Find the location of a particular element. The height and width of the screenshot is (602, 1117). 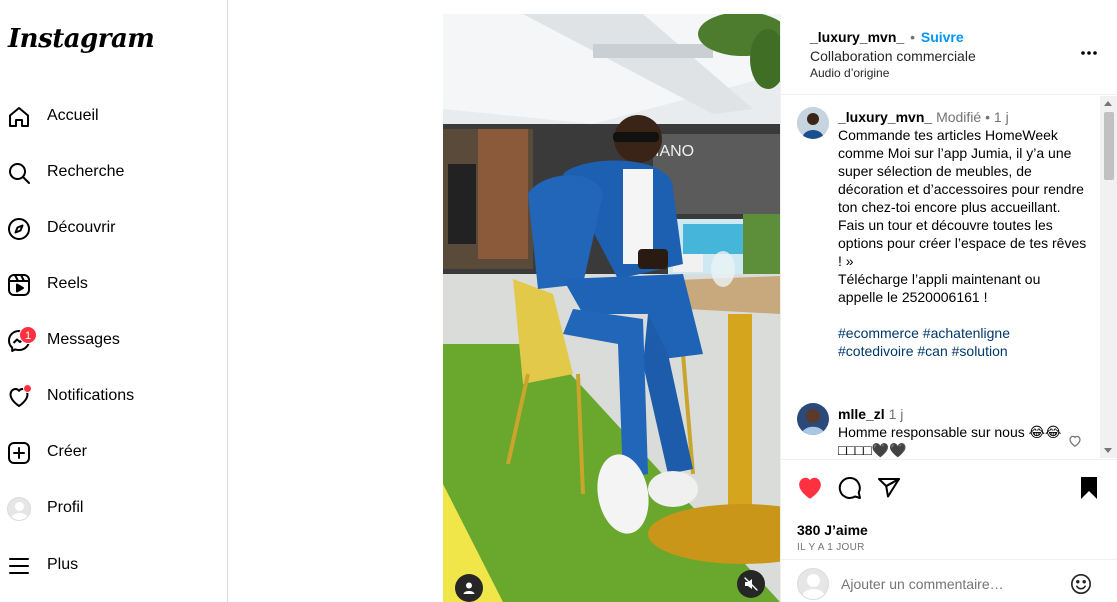

post-timestamp: IL Y A 1 JOUR is located at coordinates (831, 547).